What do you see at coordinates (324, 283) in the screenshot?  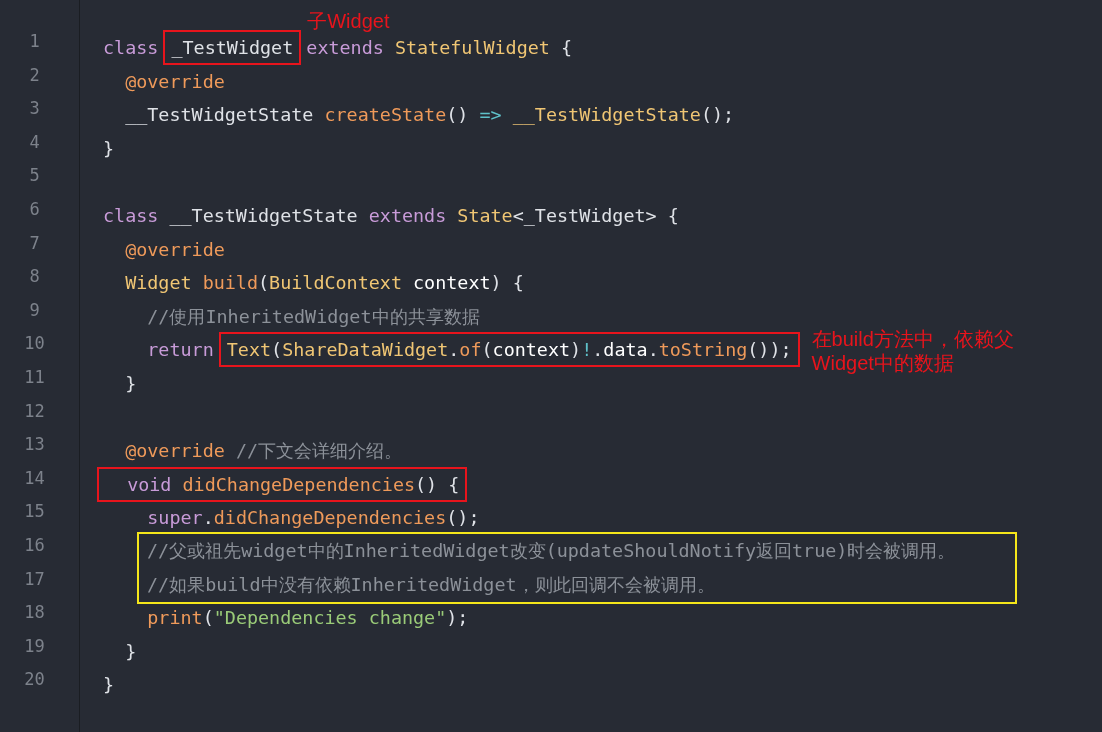 I see `code-line: Widget build(BuildContext context) {` at bounding box center [324, 283].